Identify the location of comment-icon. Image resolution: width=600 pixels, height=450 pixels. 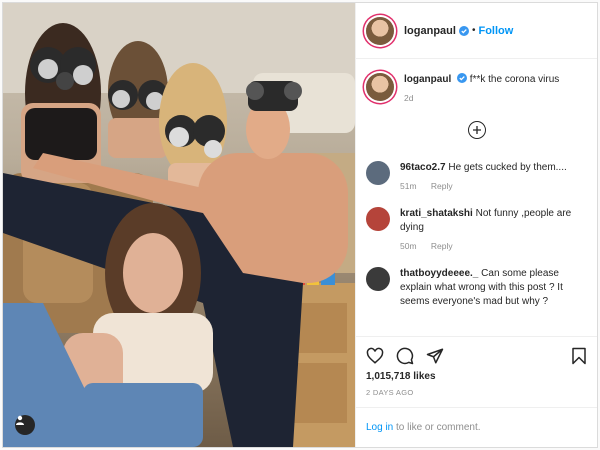
(405, 356).